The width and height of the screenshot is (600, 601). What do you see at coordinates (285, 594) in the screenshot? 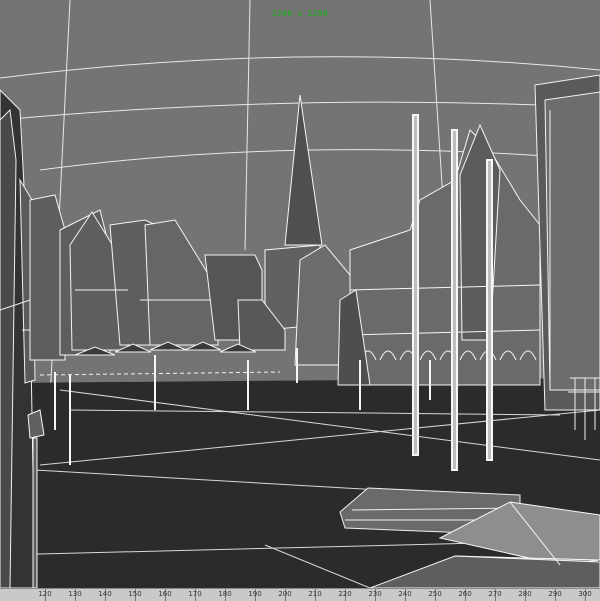
I see `ruler-tick-label: 200` at bounding box center [285, 594].